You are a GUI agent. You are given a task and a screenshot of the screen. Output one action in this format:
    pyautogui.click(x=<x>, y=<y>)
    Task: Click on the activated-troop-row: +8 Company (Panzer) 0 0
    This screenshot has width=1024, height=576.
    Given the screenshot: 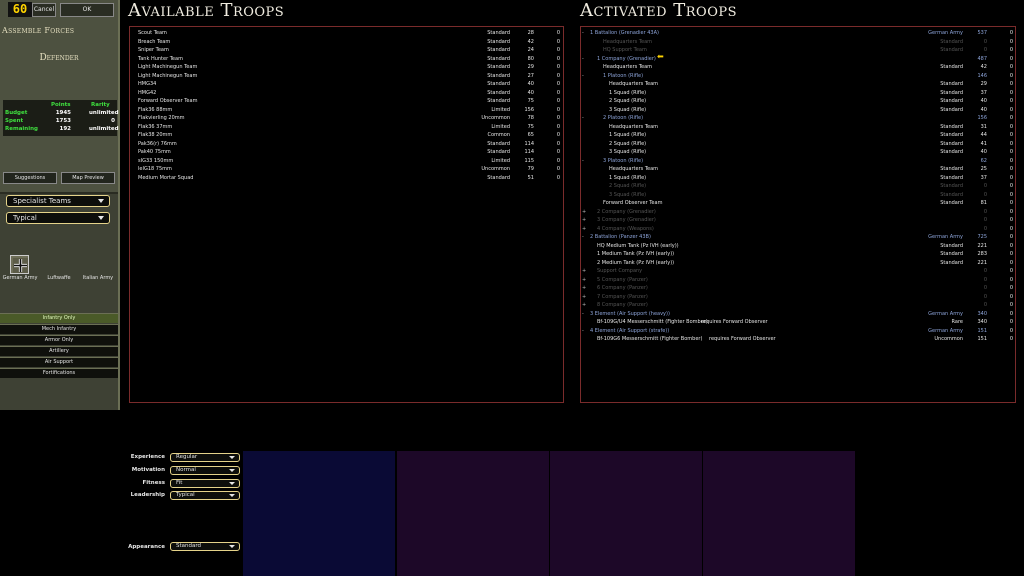 What is the action you would take?
    pyautogui.click(x=798, y=305)
    